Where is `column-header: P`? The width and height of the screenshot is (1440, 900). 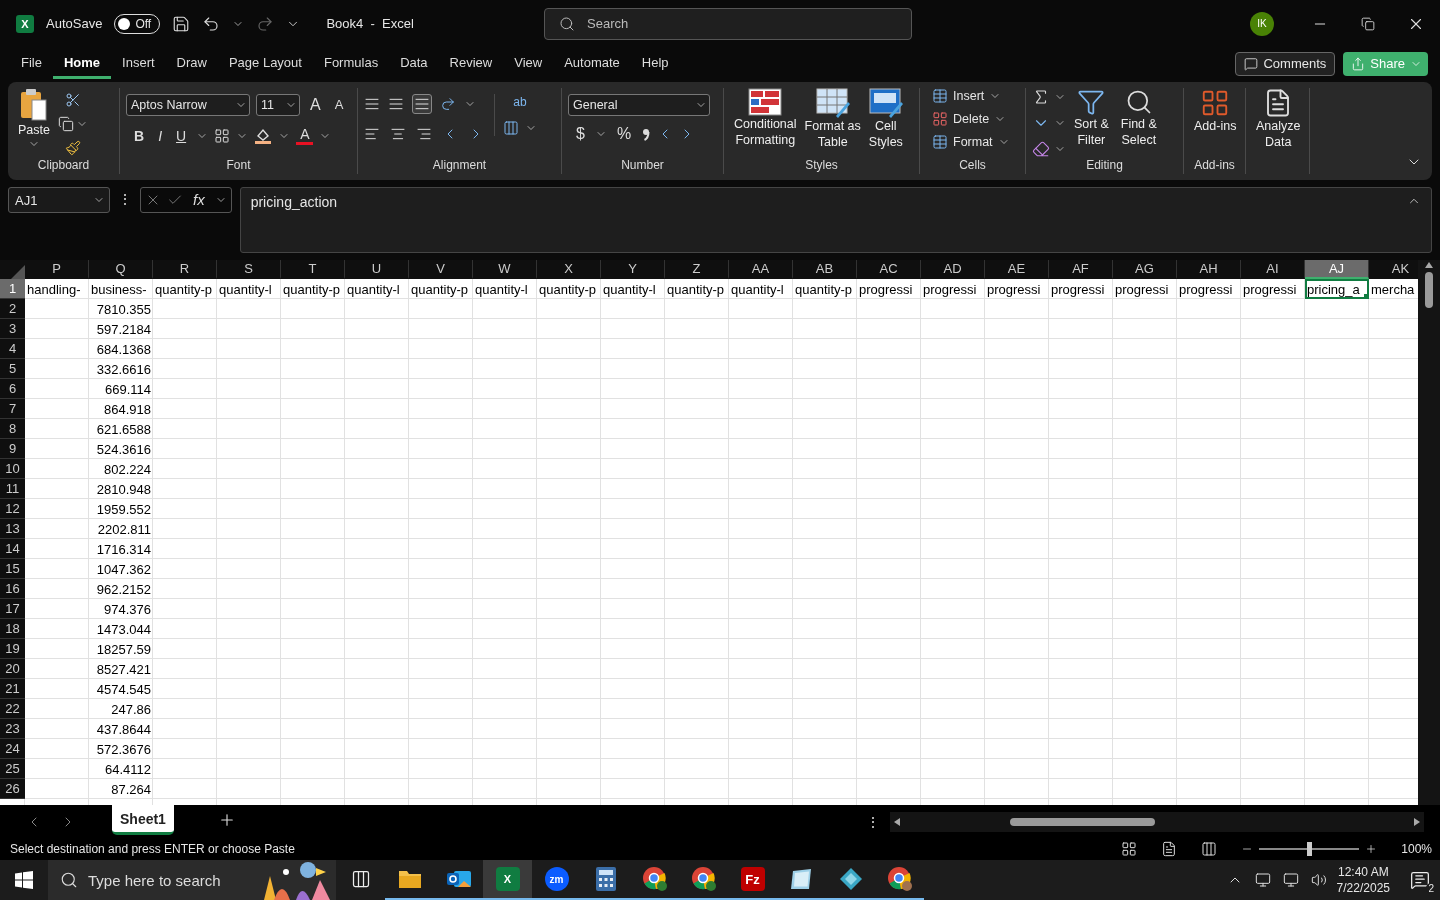 column-header: P is located at coordinates (57, 269).